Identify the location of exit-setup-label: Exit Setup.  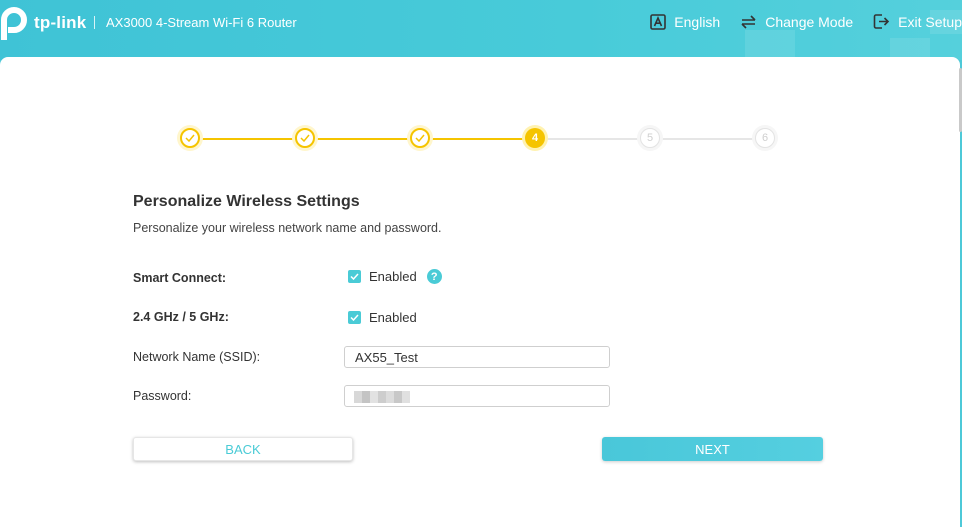
(930, 21).